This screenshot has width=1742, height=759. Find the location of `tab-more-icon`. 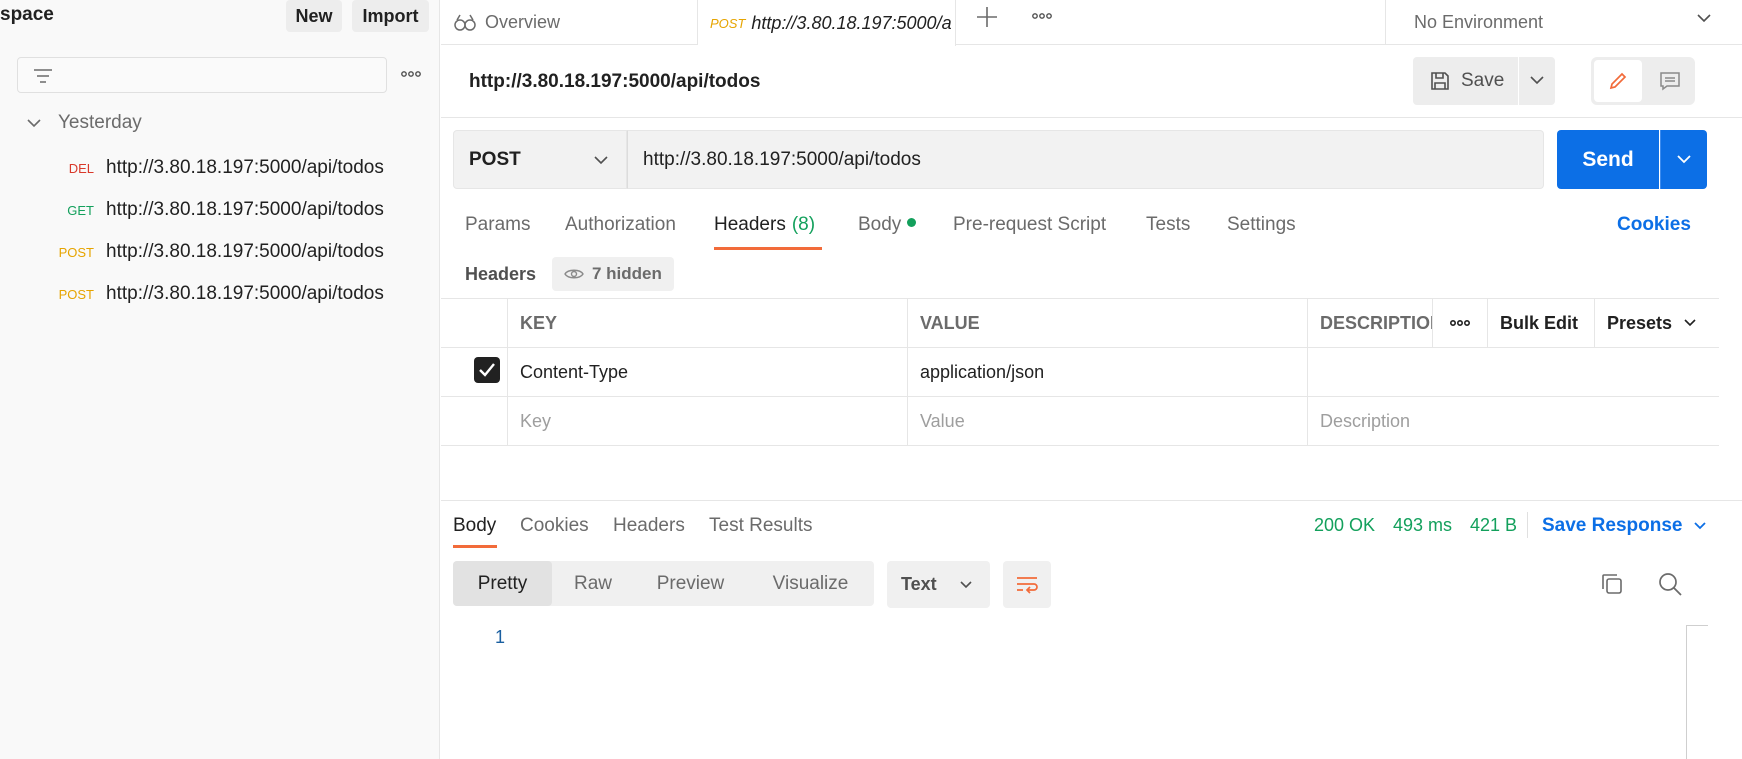

tab-more-icon is located at coordinates (1042, 16).